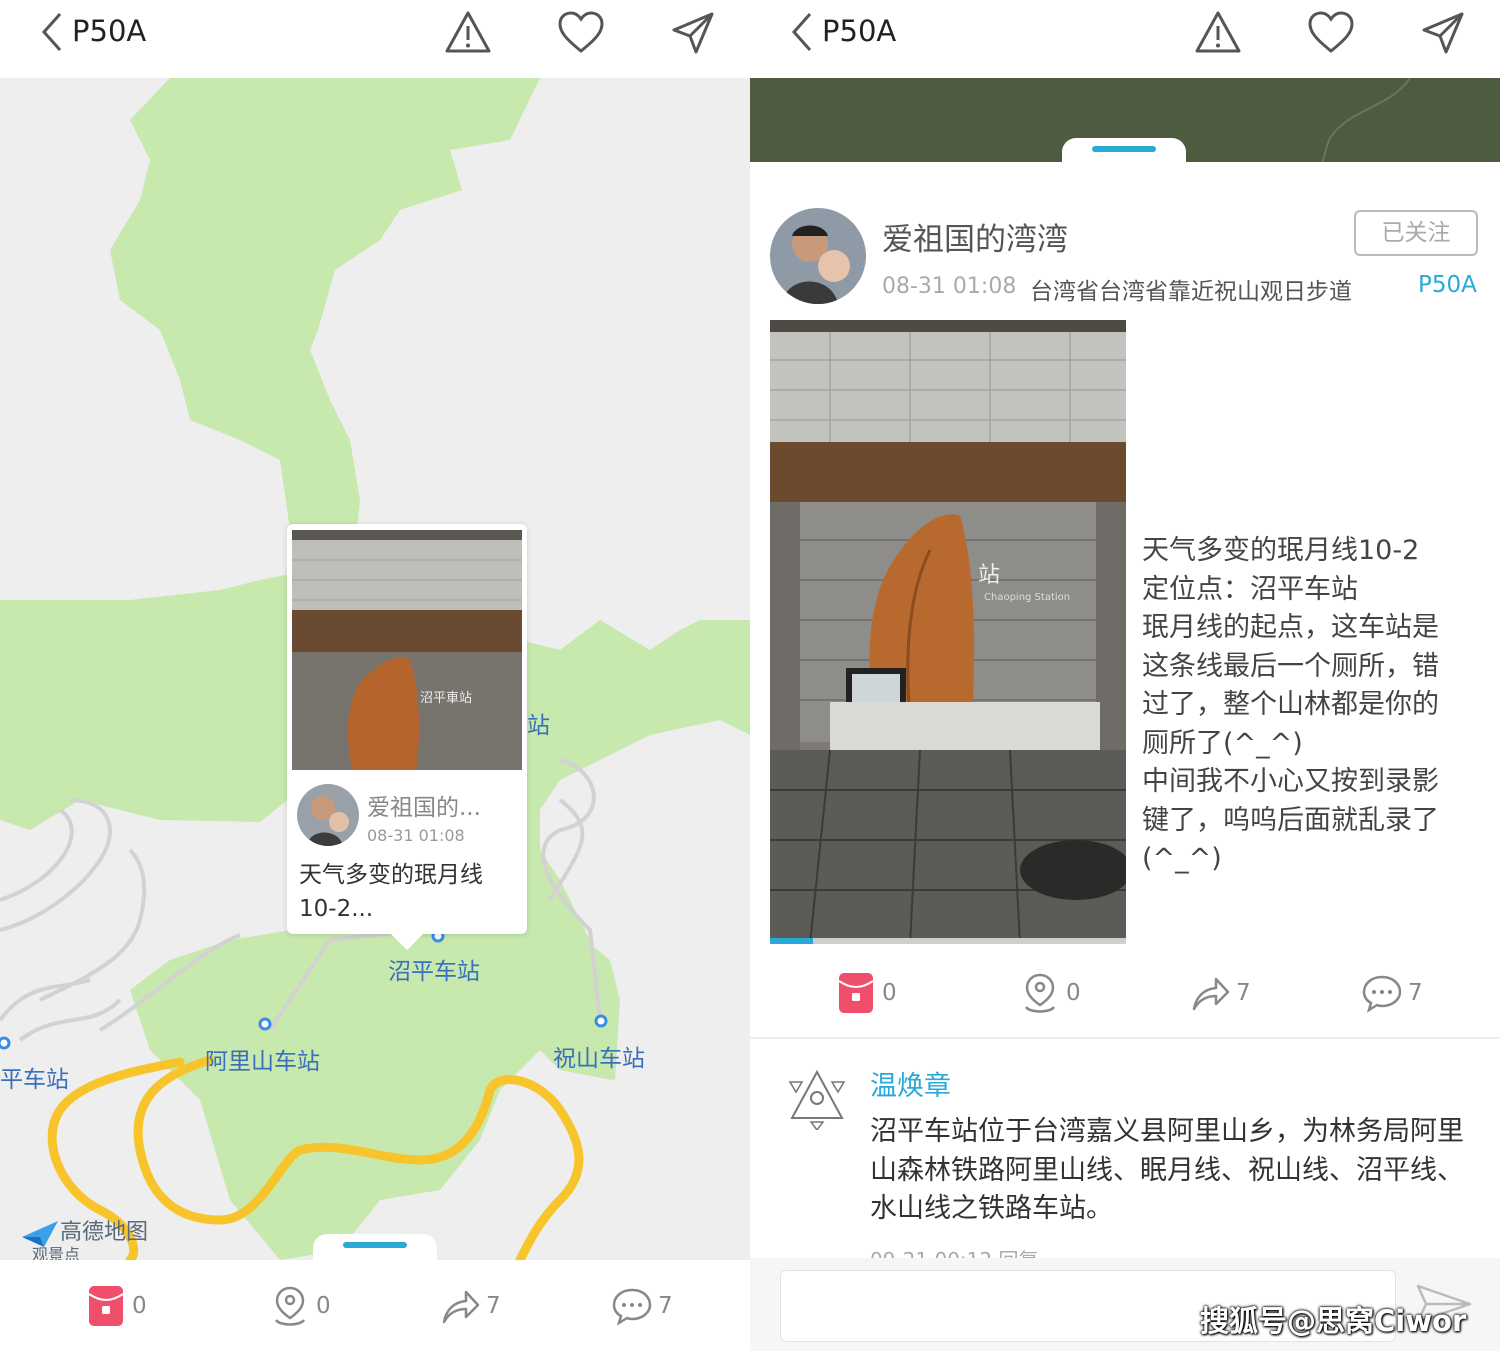 The image size is (1500, 1351). I want to click on post-thumbnail: 沼平車站, so click(407, 650).